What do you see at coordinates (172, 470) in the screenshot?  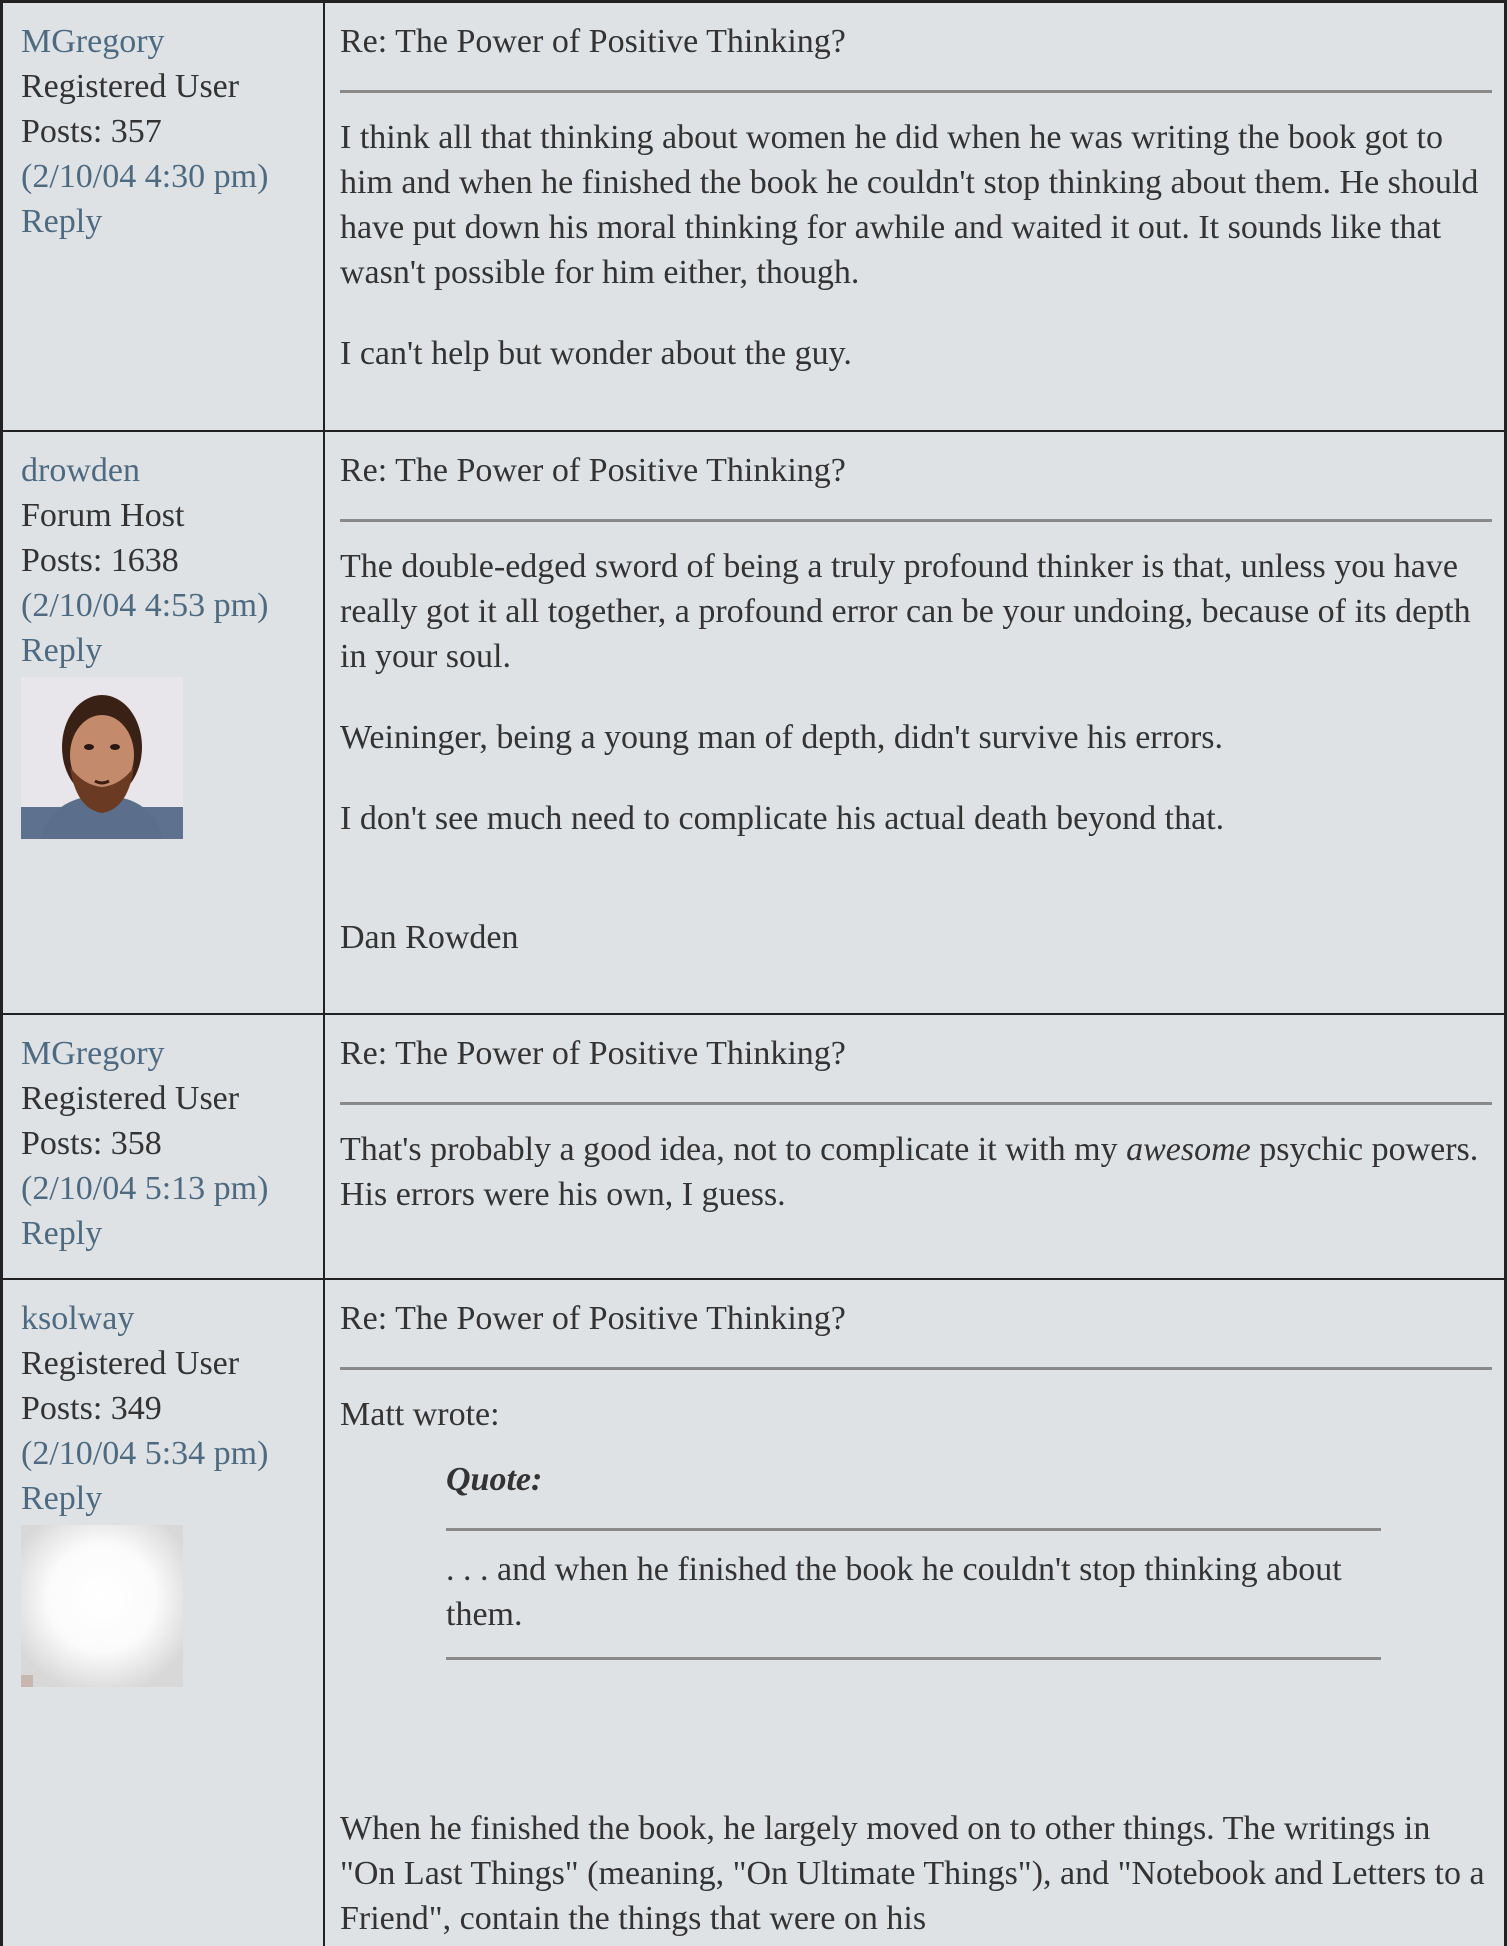 I see `author-link: drowden` at bounding box center [172, 470].